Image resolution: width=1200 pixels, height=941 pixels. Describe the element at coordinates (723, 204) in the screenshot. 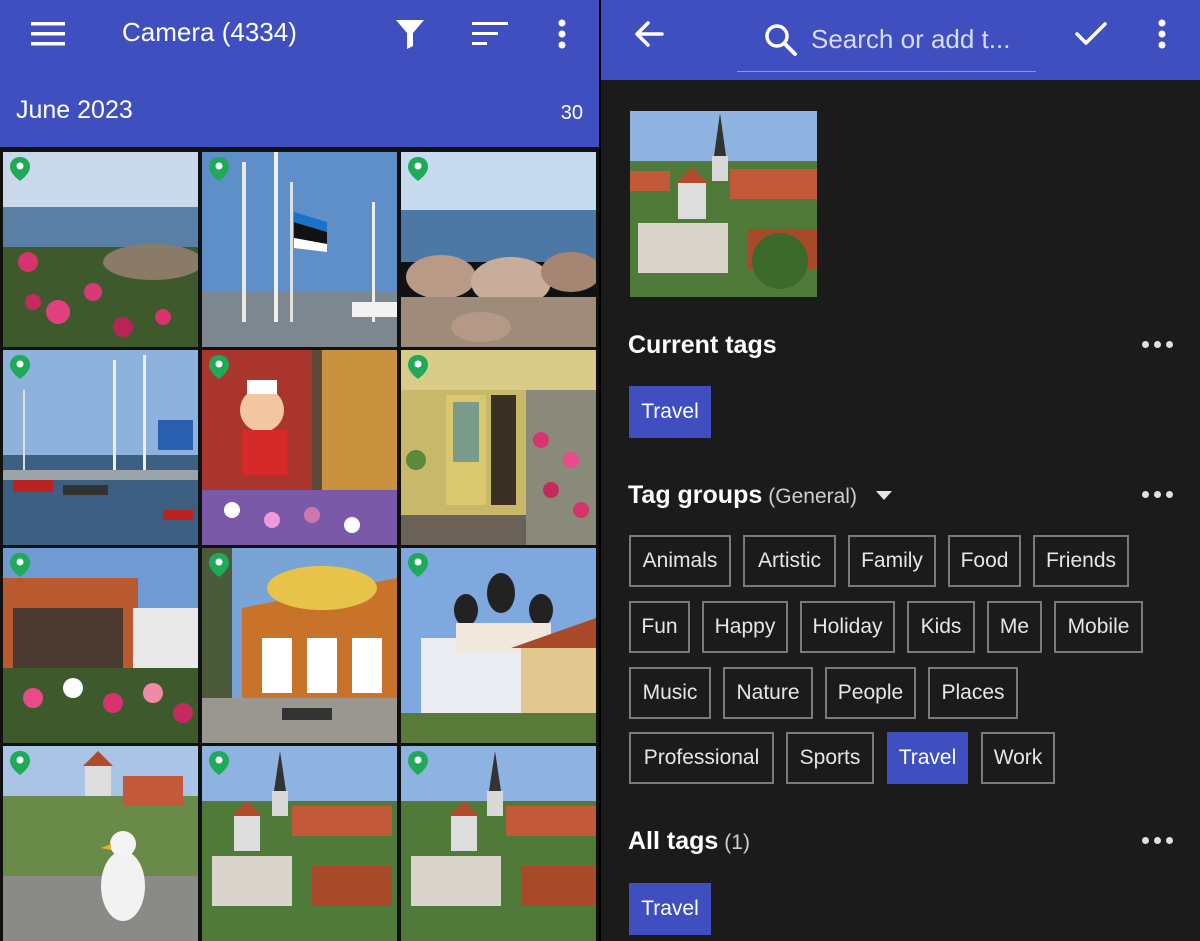

I see `photo-preview` at that location.